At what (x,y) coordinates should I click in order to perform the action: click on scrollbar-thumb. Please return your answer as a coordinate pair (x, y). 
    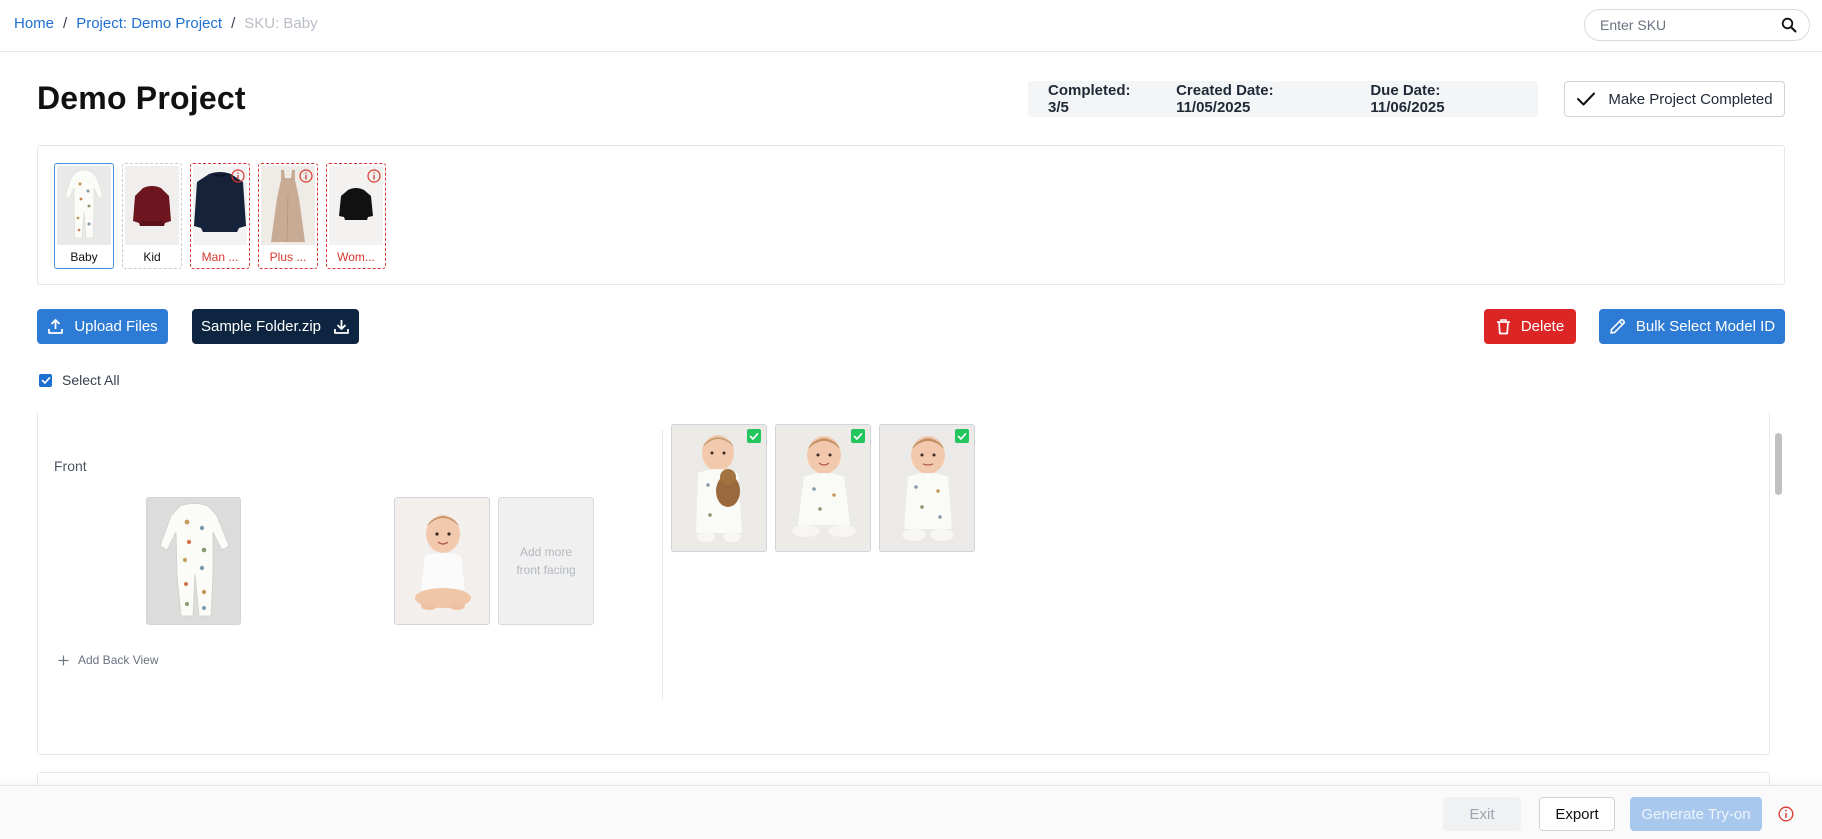
    Looking at the image, I should click on (1778, 464).